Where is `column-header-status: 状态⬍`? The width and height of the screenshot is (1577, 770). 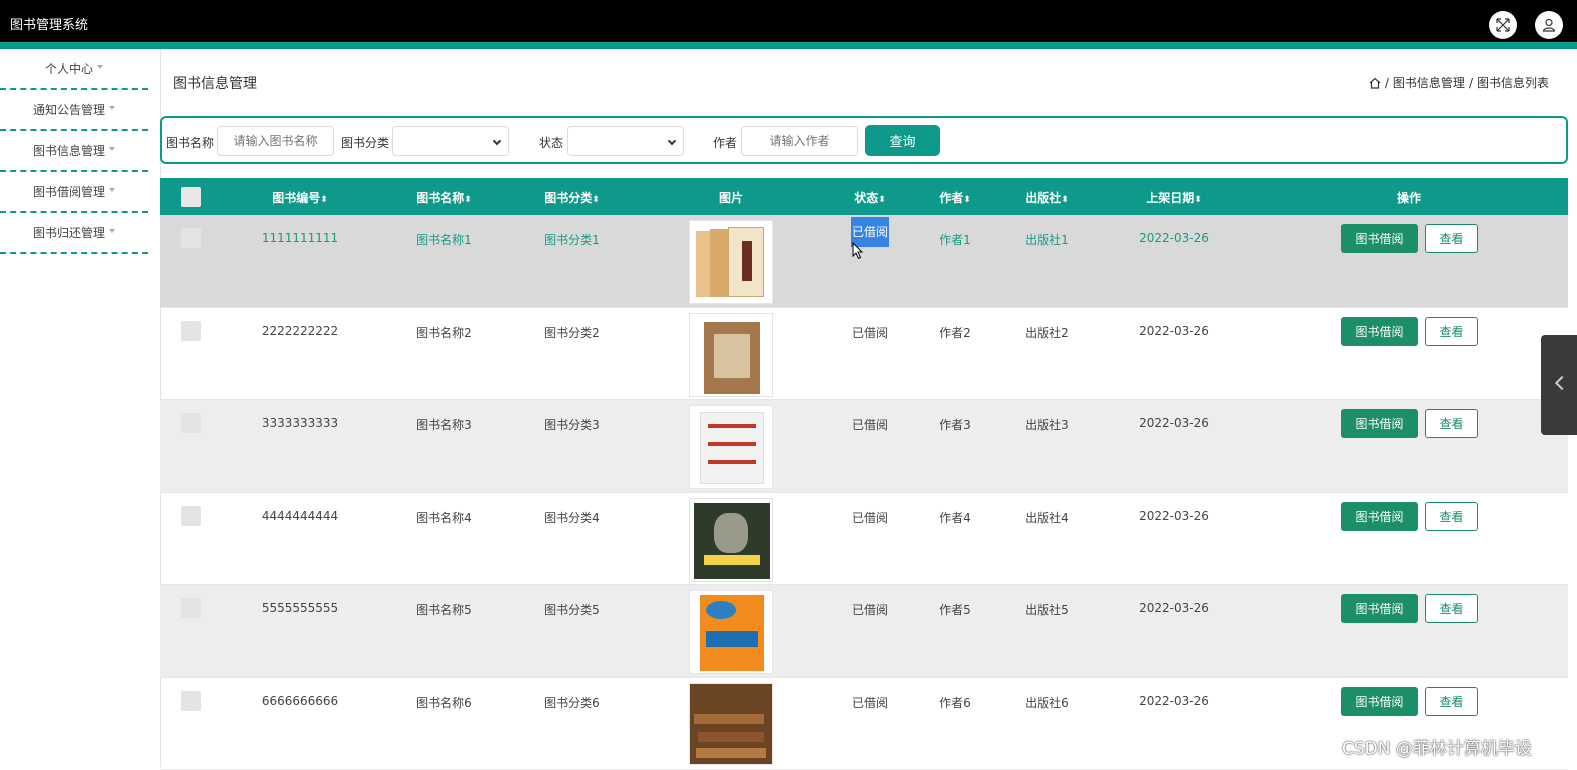 column-header-status: 状态⬍ is located at coordinates (870, 197).